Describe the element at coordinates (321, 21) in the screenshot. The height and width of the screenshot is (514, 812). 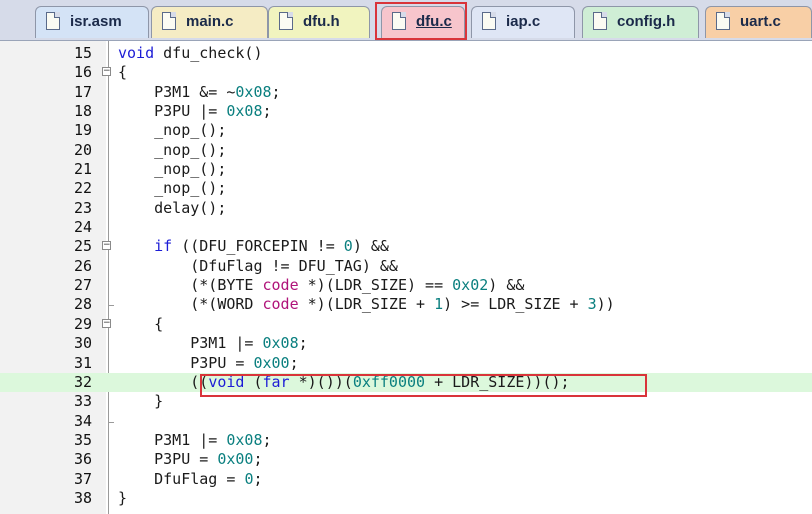
I see `tab-label: dfu.h` at that location.